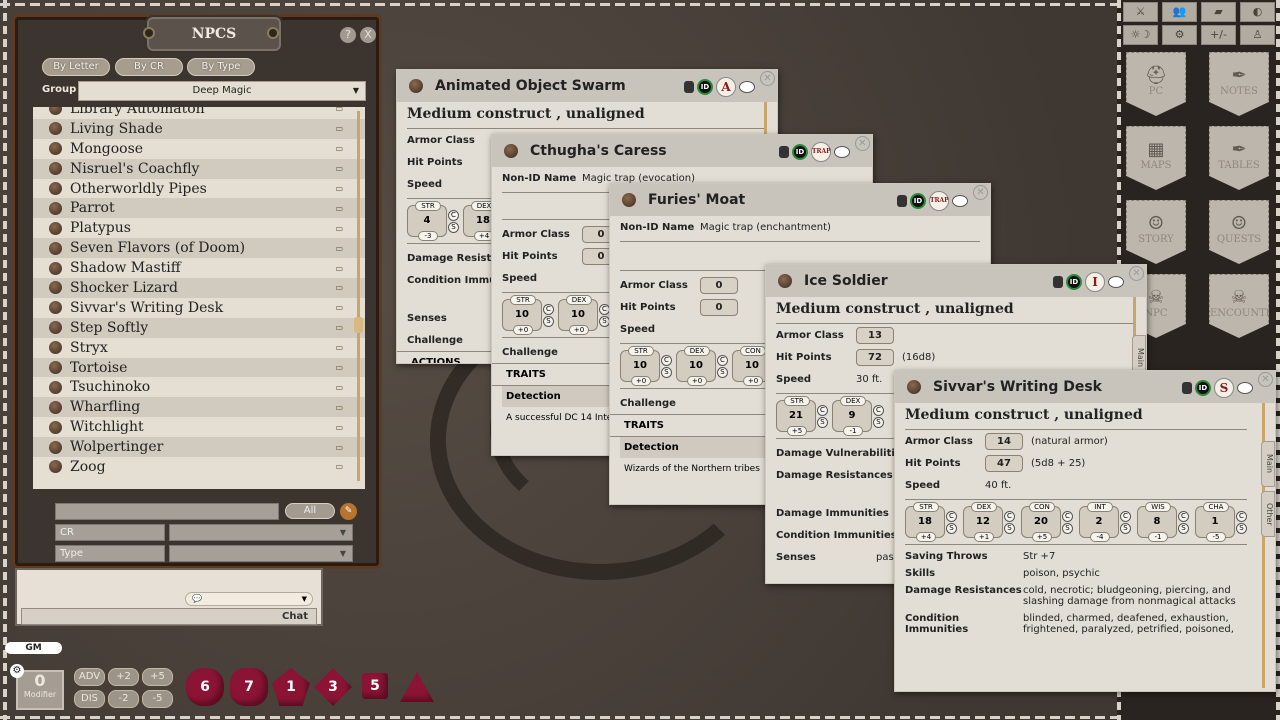  What do you see at coordinates (221, 67) in the screenshot?
I see `tab-by-type: By Type` at bounding box center [221, 67].